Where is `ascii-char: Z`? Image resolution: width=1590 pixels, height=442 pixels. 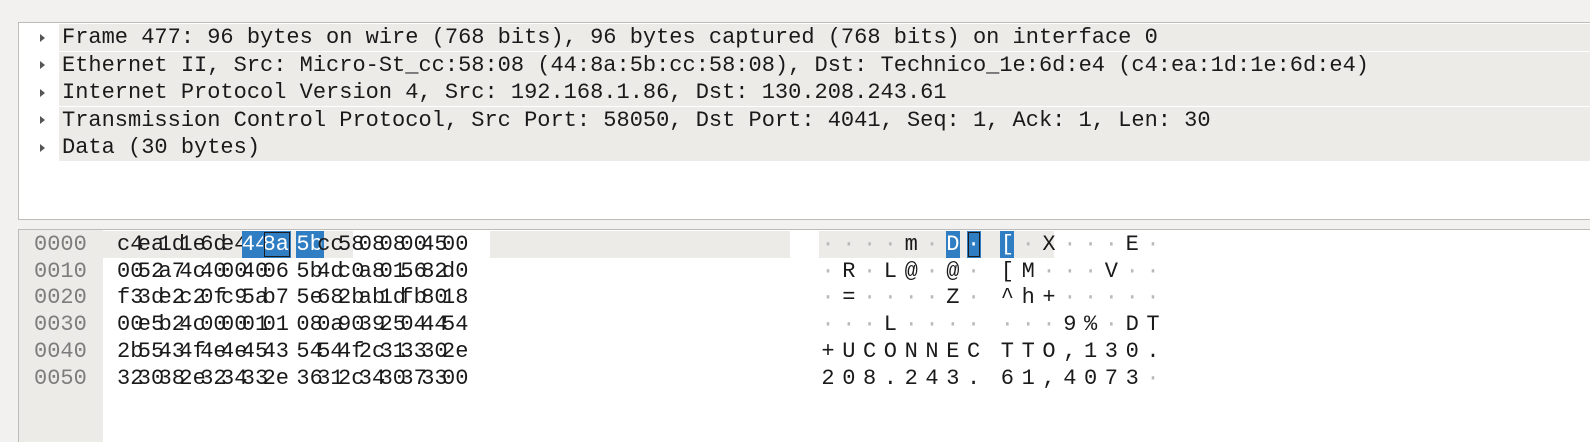 ascii-char: Z is located at coordinates (953, 297).